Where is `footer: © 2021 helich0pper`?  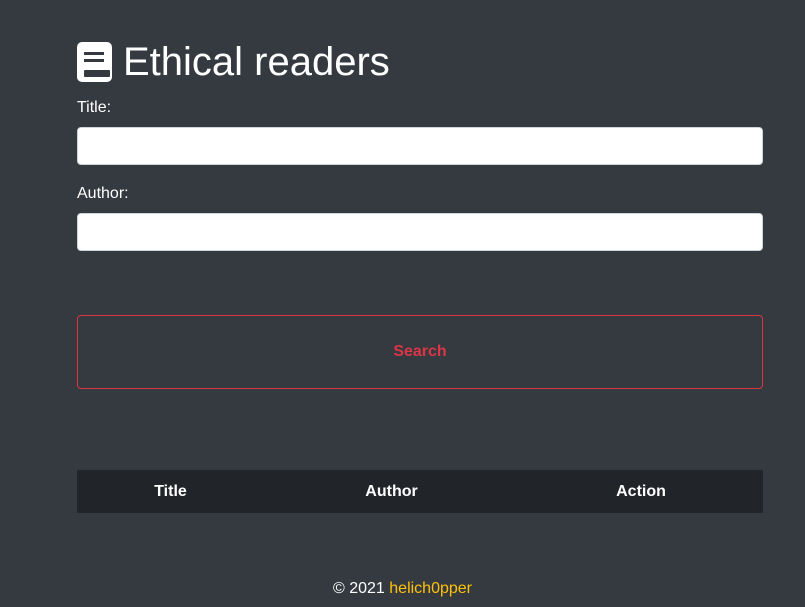
footer: © 2021 helich0pper is located at coordinates (402, 589).